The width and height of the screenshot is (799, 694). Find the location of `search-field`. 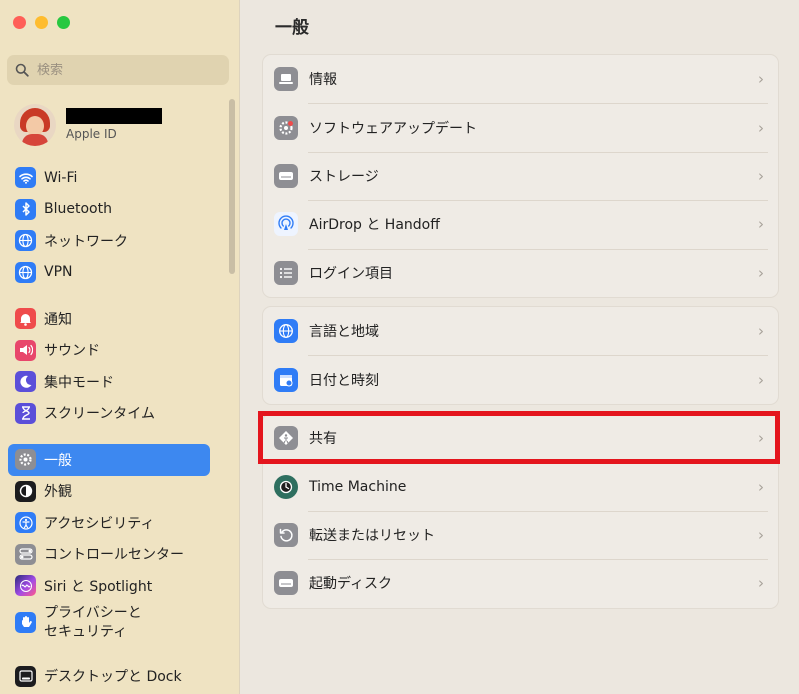

search-field is located at coordinates (118, 70).